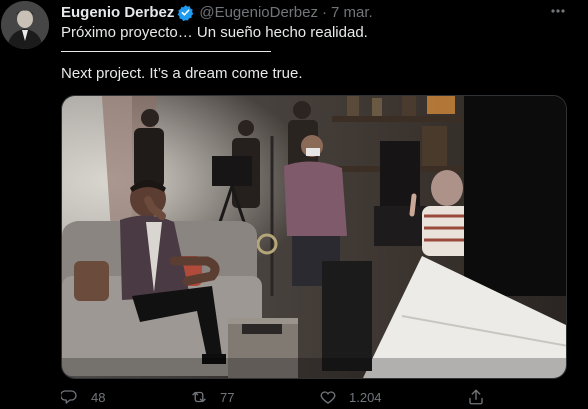  I want to click on share-icon, so click(476, 397).